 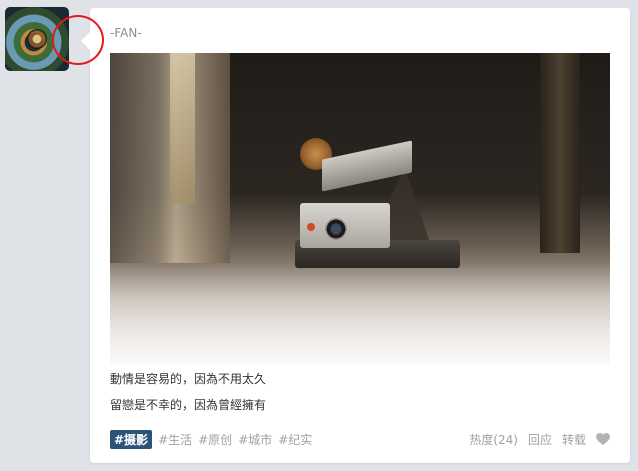 I want to click on heat-count-link: 热度(24), so click(x=493, y=439).